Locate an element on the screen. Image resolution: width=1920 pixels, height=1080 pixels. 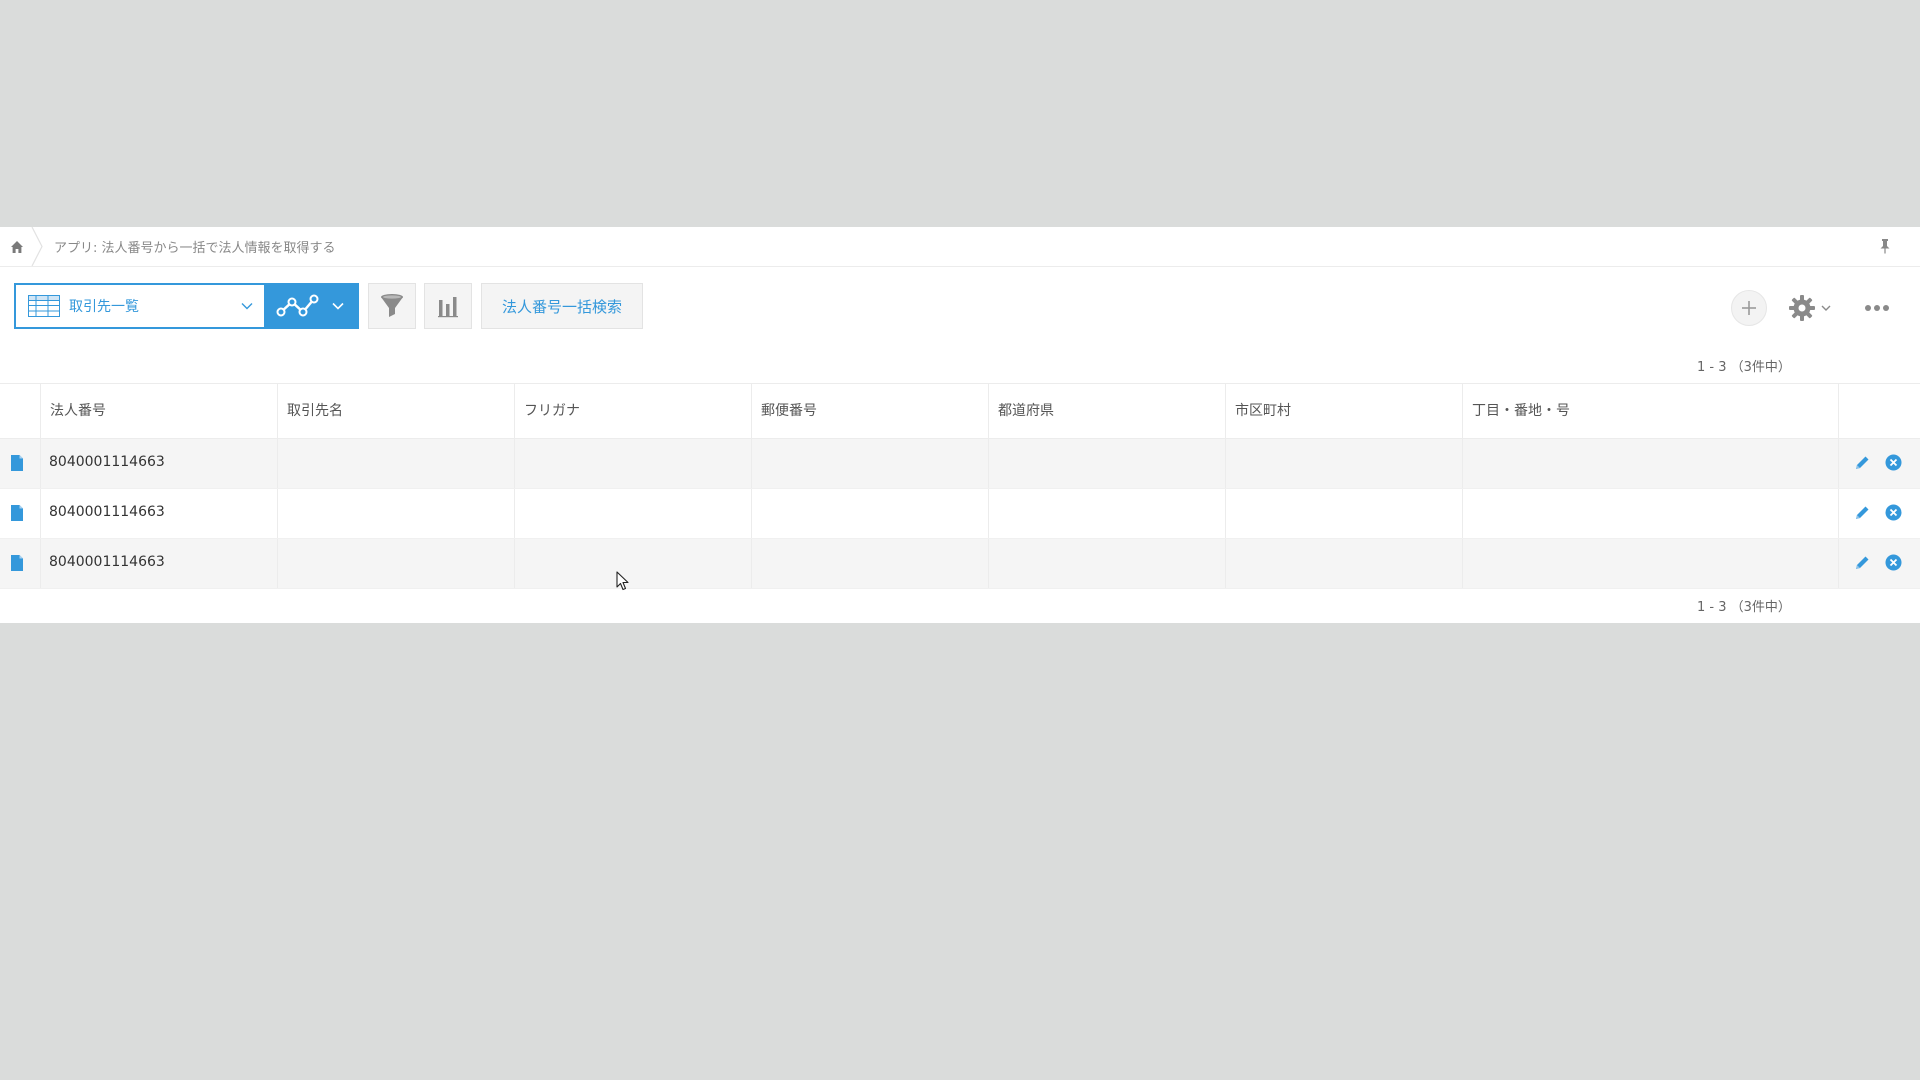
add-record-button is located at coordinates (1749, 308).